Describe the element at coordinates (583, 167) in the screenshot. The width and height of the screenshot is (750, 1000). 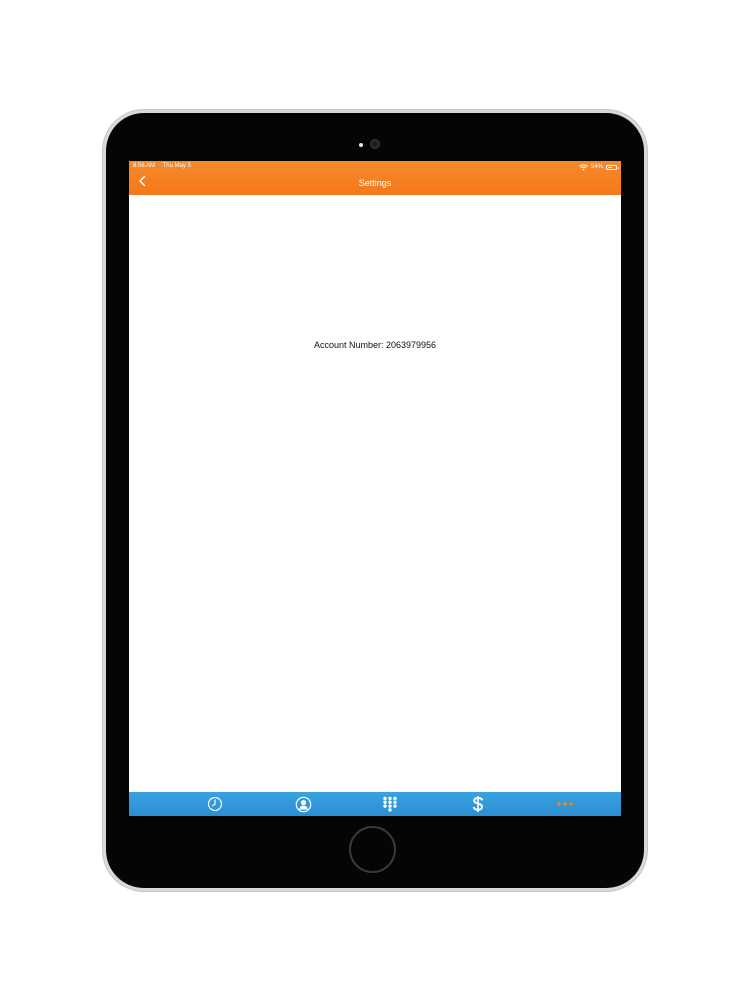
I see `wifi-icon` at that location.